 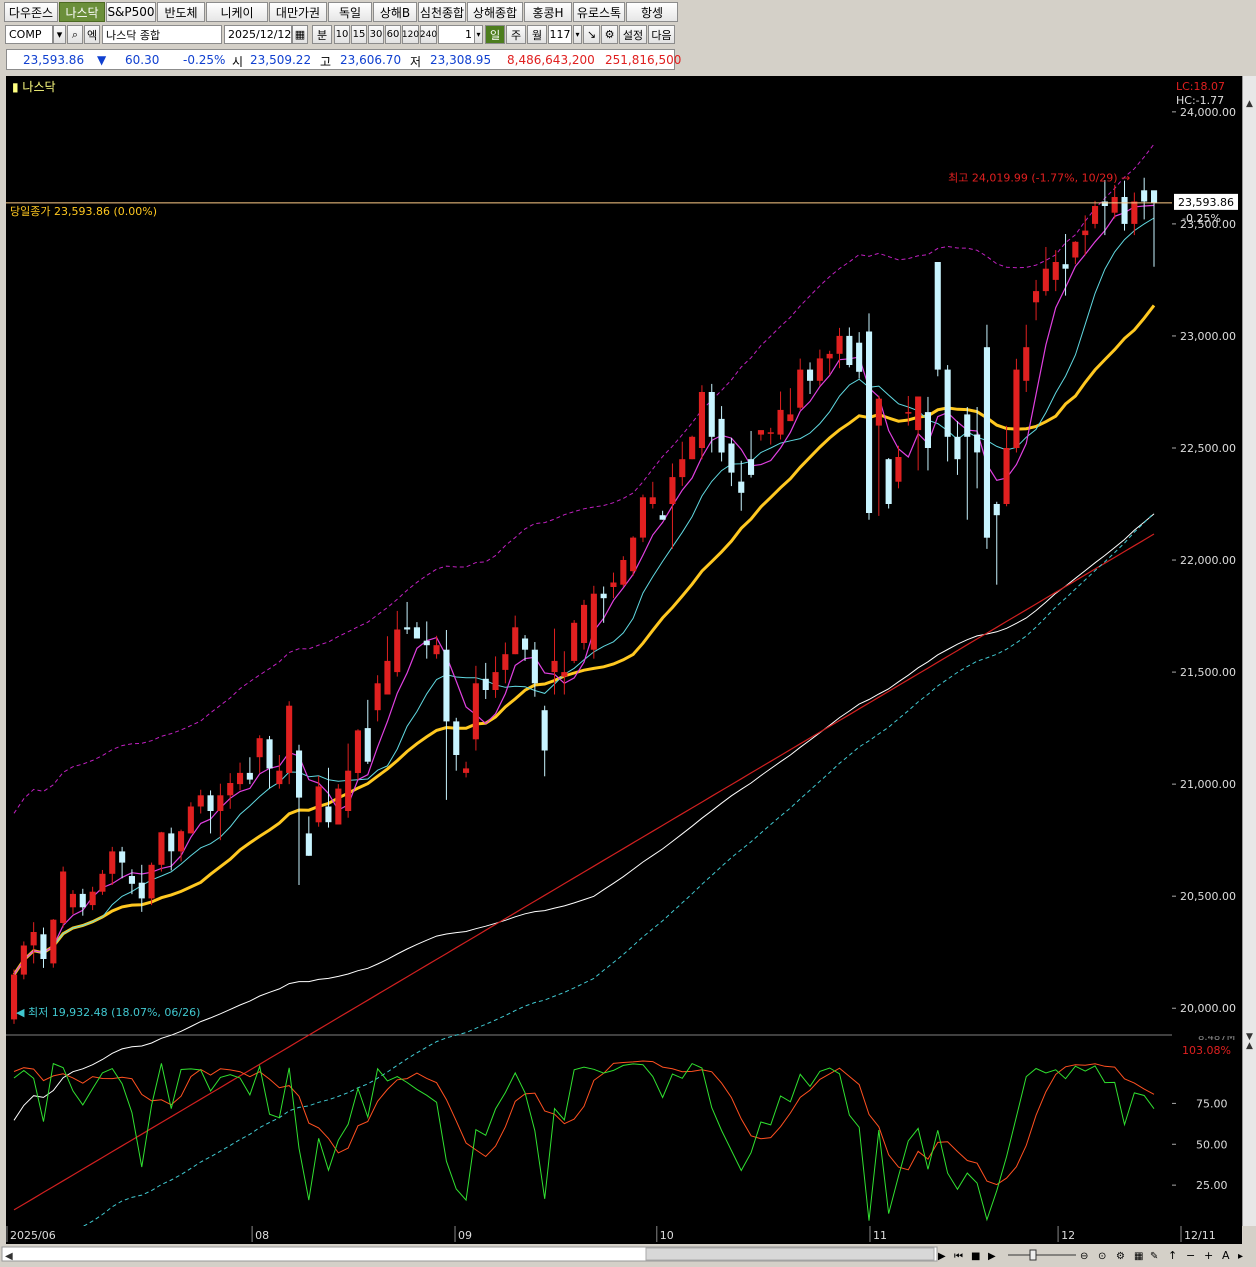 I want to click on calendar-icon: ▦, so click(x=300, y=34).